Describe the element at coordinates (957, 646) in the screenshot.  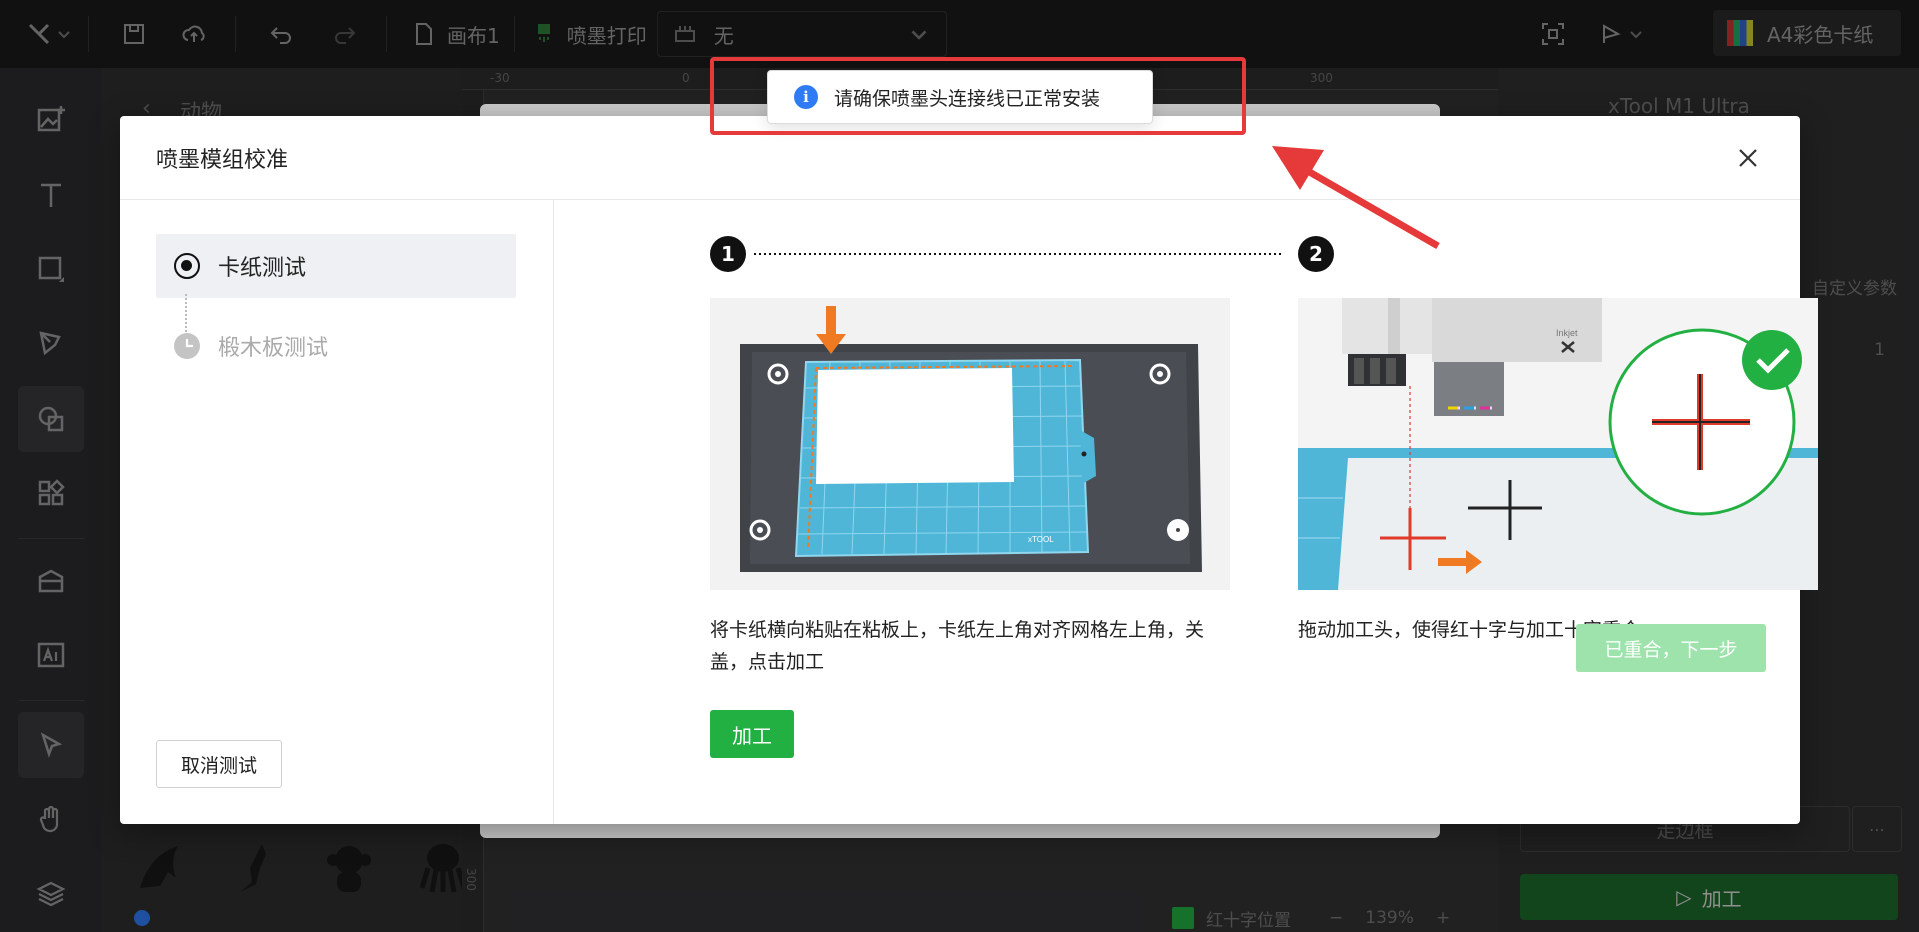
I see `stage1-description: 将卡纸横向粘贴在粘板上，卡纸左上角对齐网格左上角，关盖，点击加工` at that location.